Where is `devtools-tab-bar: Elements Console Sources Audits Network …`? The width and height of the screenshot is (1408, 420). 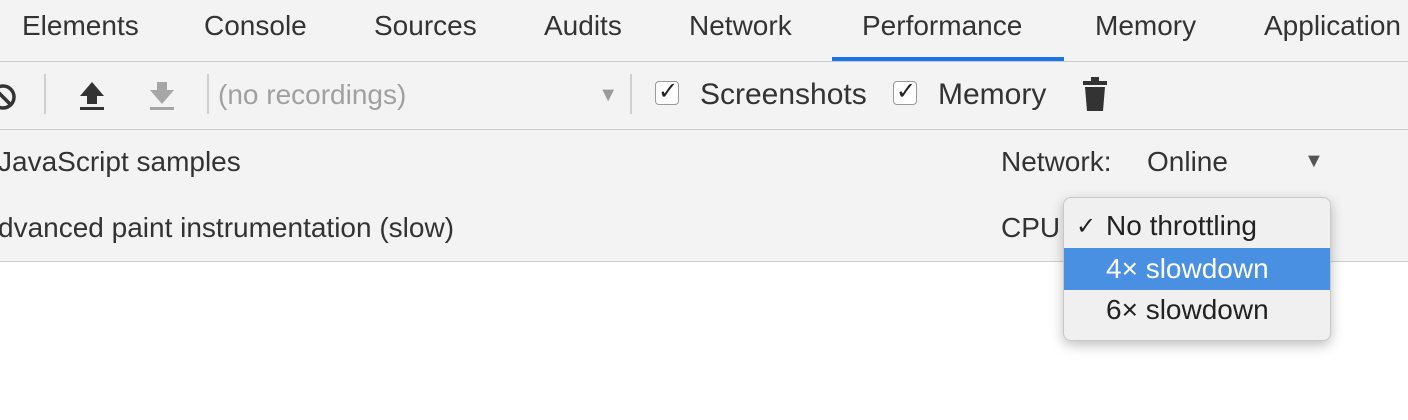
devtools-tab-bar: Elements Console Sources Audits Network … is located at coordinates (704, 31).